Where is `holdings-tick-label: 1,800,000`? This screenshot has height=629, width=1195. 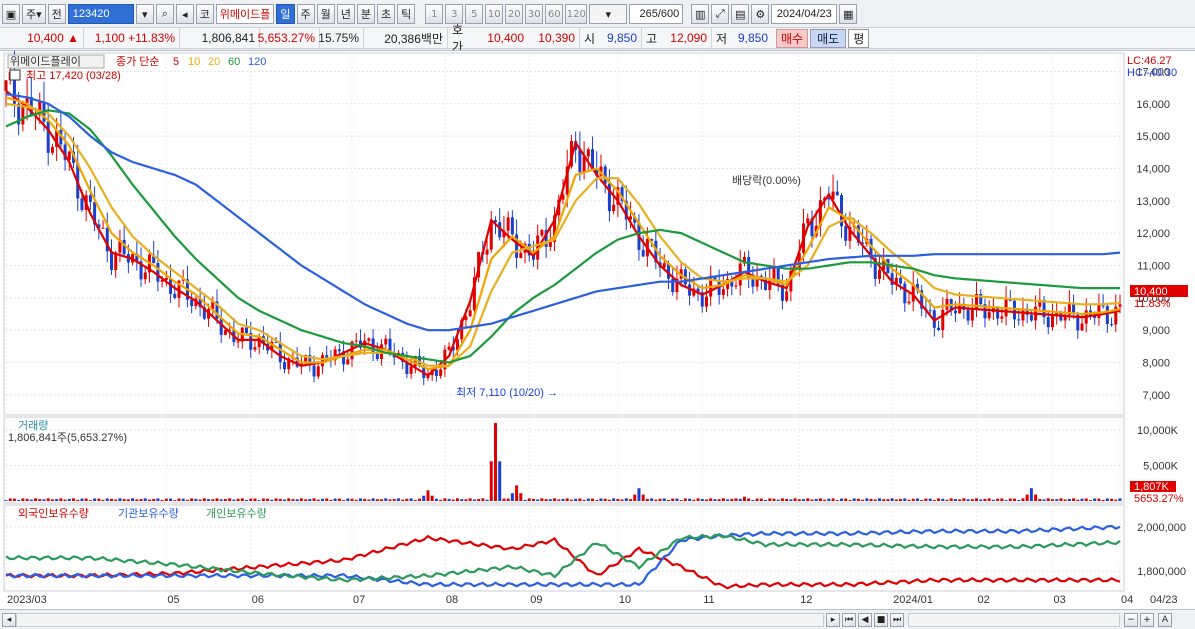 holdings-tick-label: 1,800,000 is located at coordinates (1161, 572).